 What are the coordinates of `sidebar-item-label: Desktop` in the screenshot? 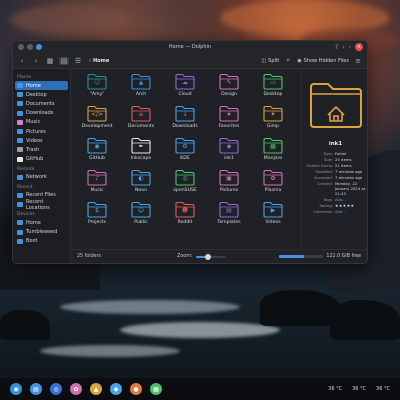 It's located at (36, 94).